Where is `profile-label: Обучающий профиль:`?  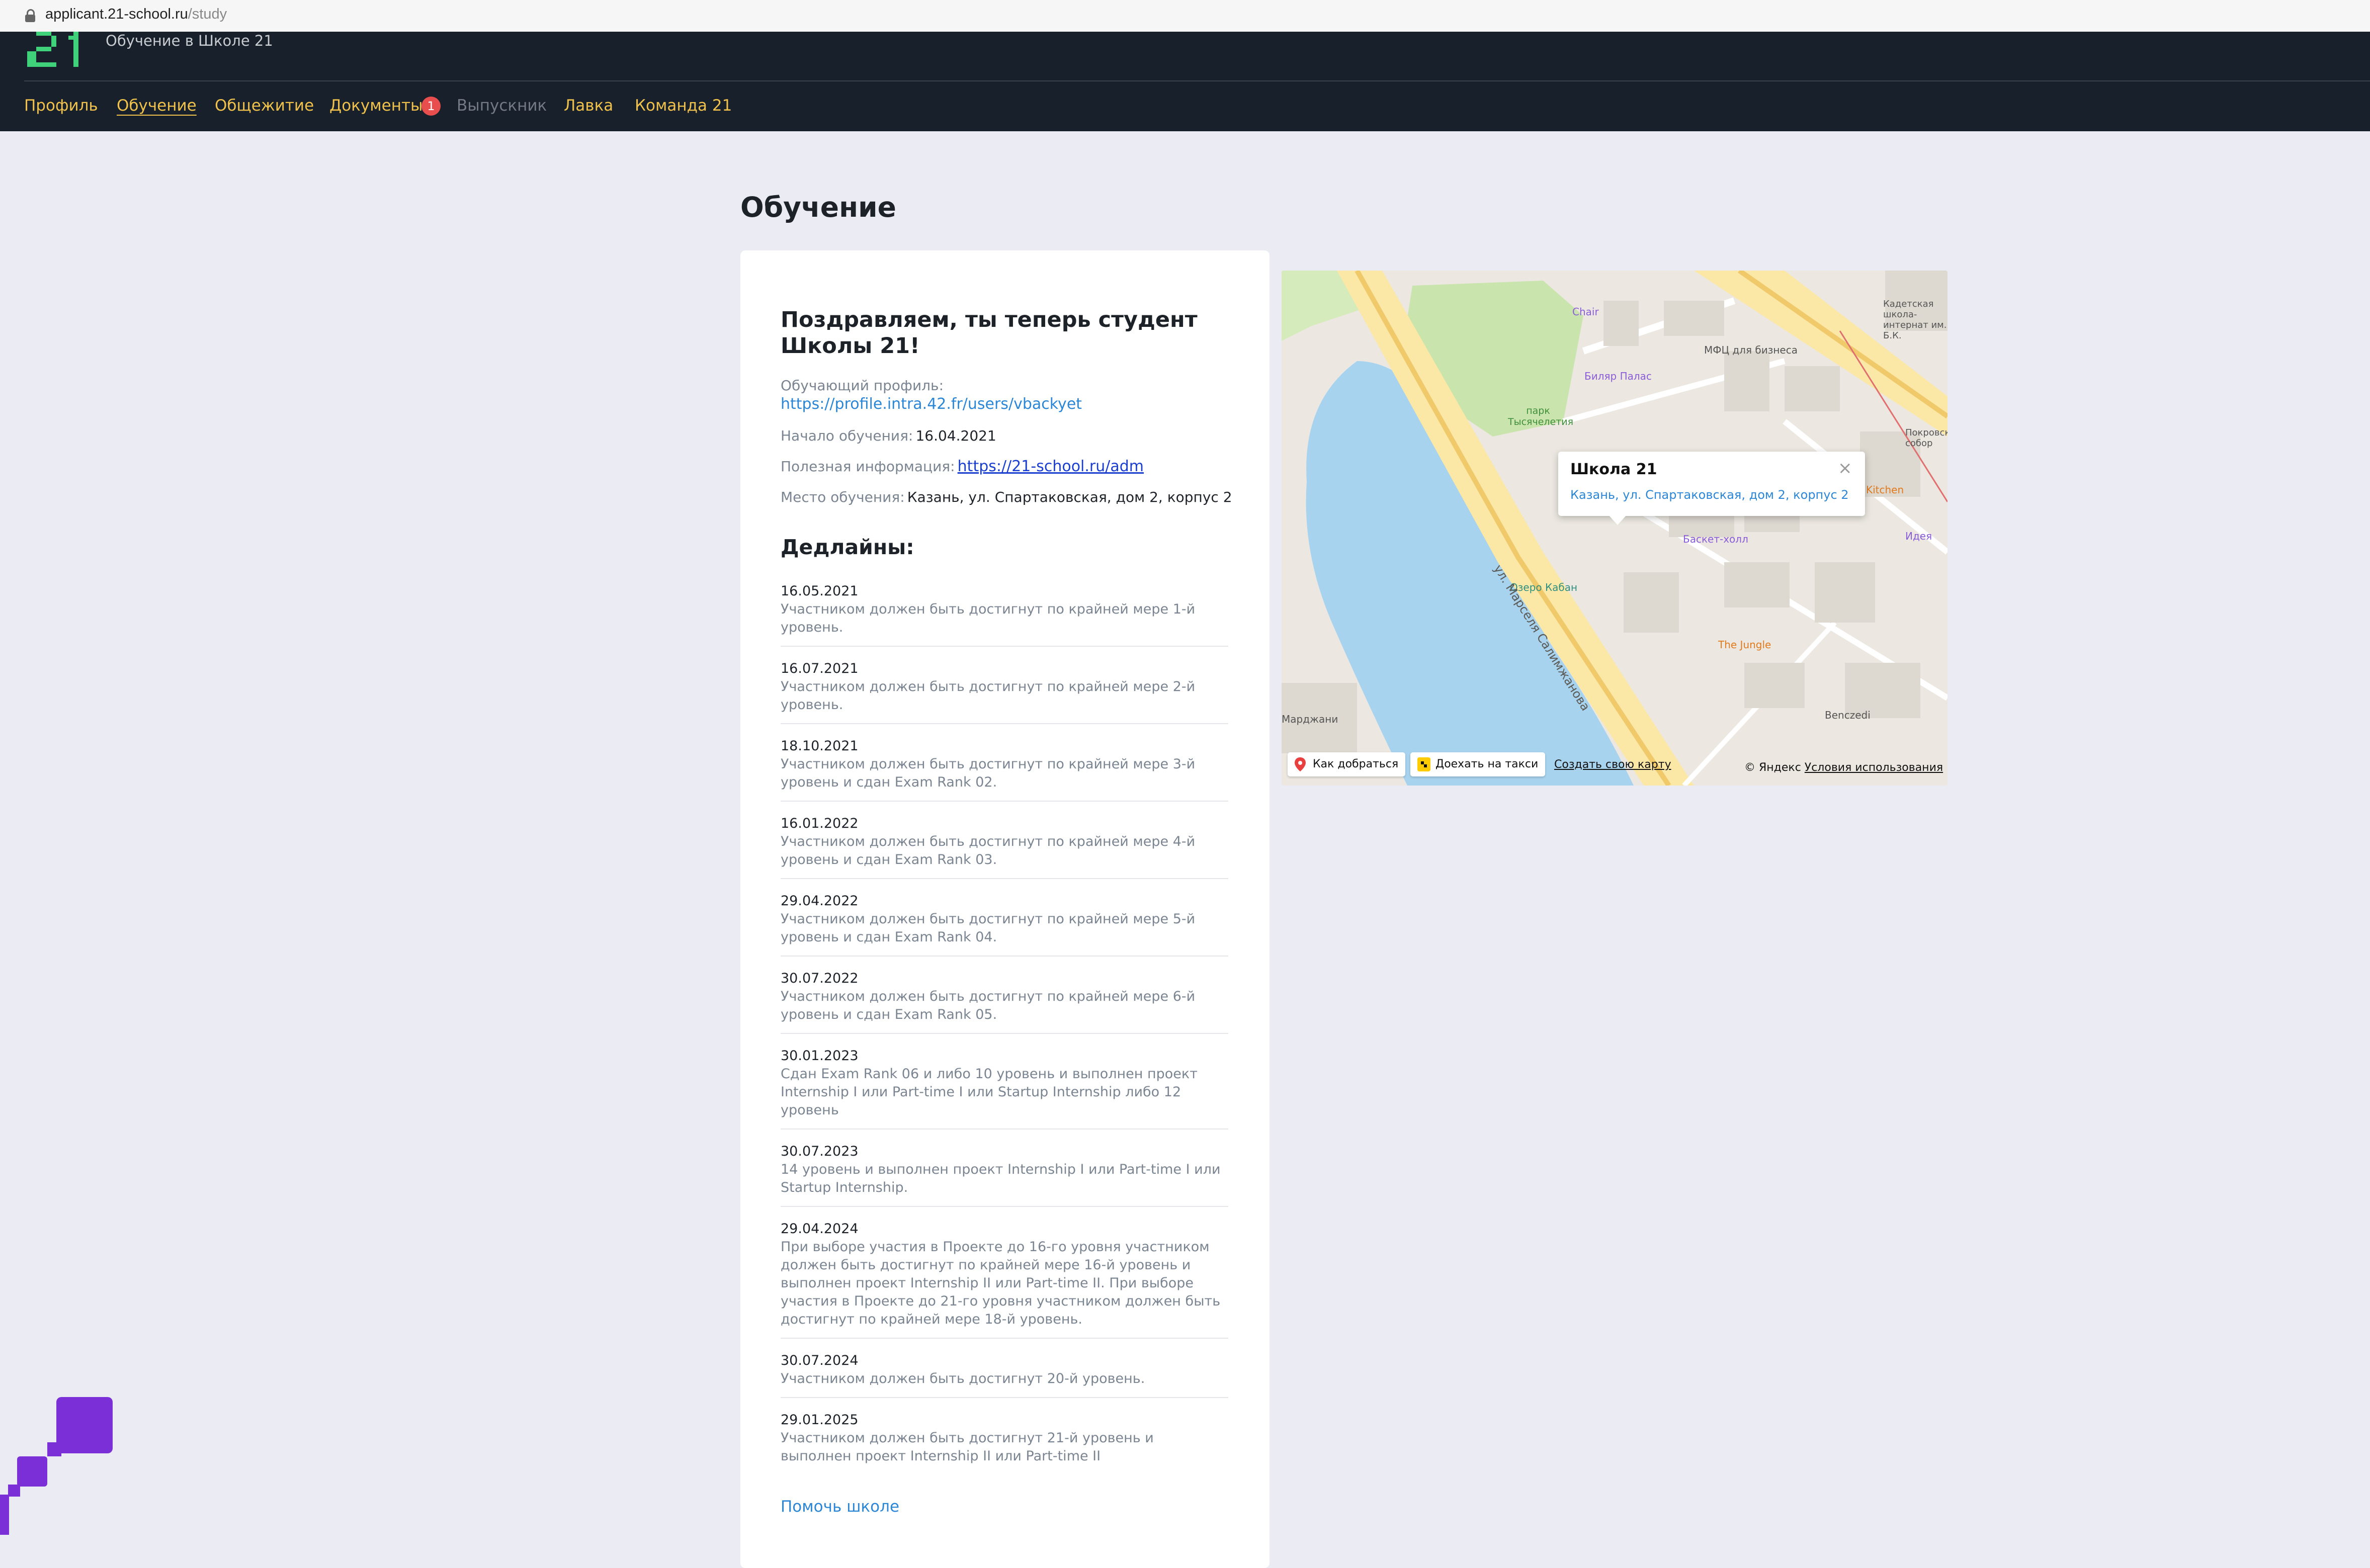
profile-label: Обучающий профиль: is located at coordinates (862, 385).